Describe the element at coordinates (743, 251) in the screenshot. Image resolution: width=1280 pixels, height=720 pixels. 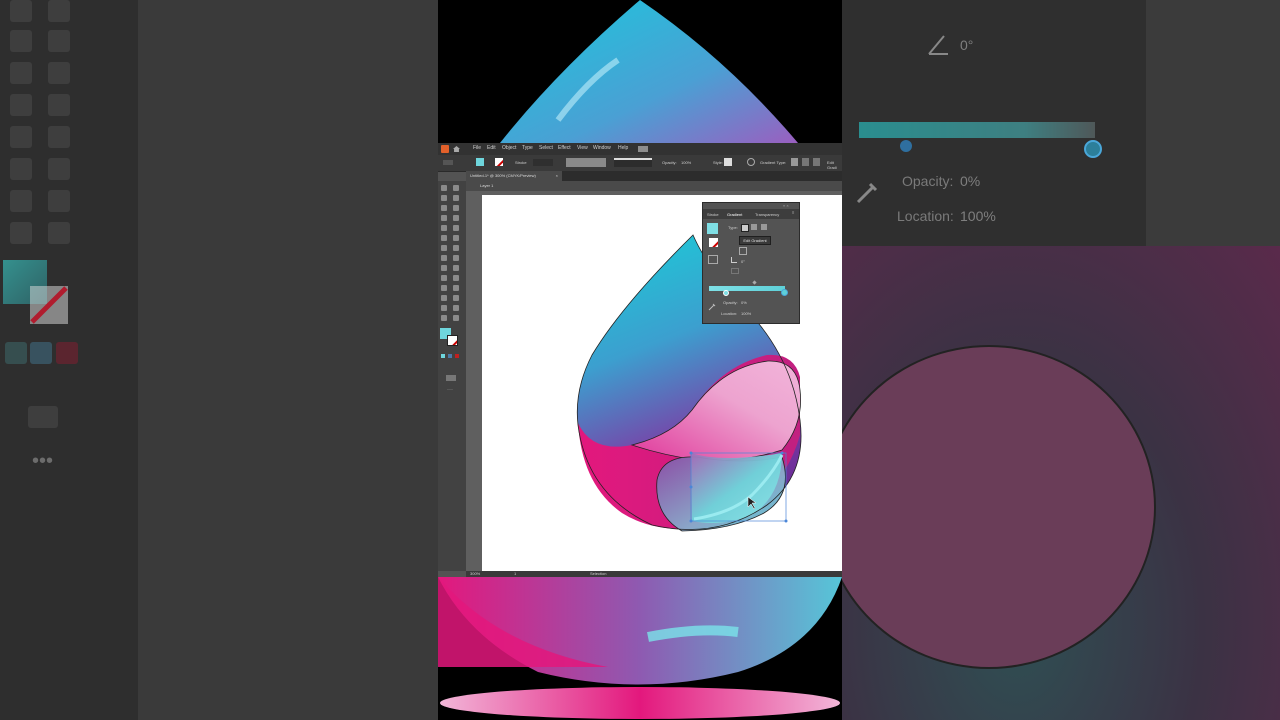
I see `stroke-type-icon` at that location.